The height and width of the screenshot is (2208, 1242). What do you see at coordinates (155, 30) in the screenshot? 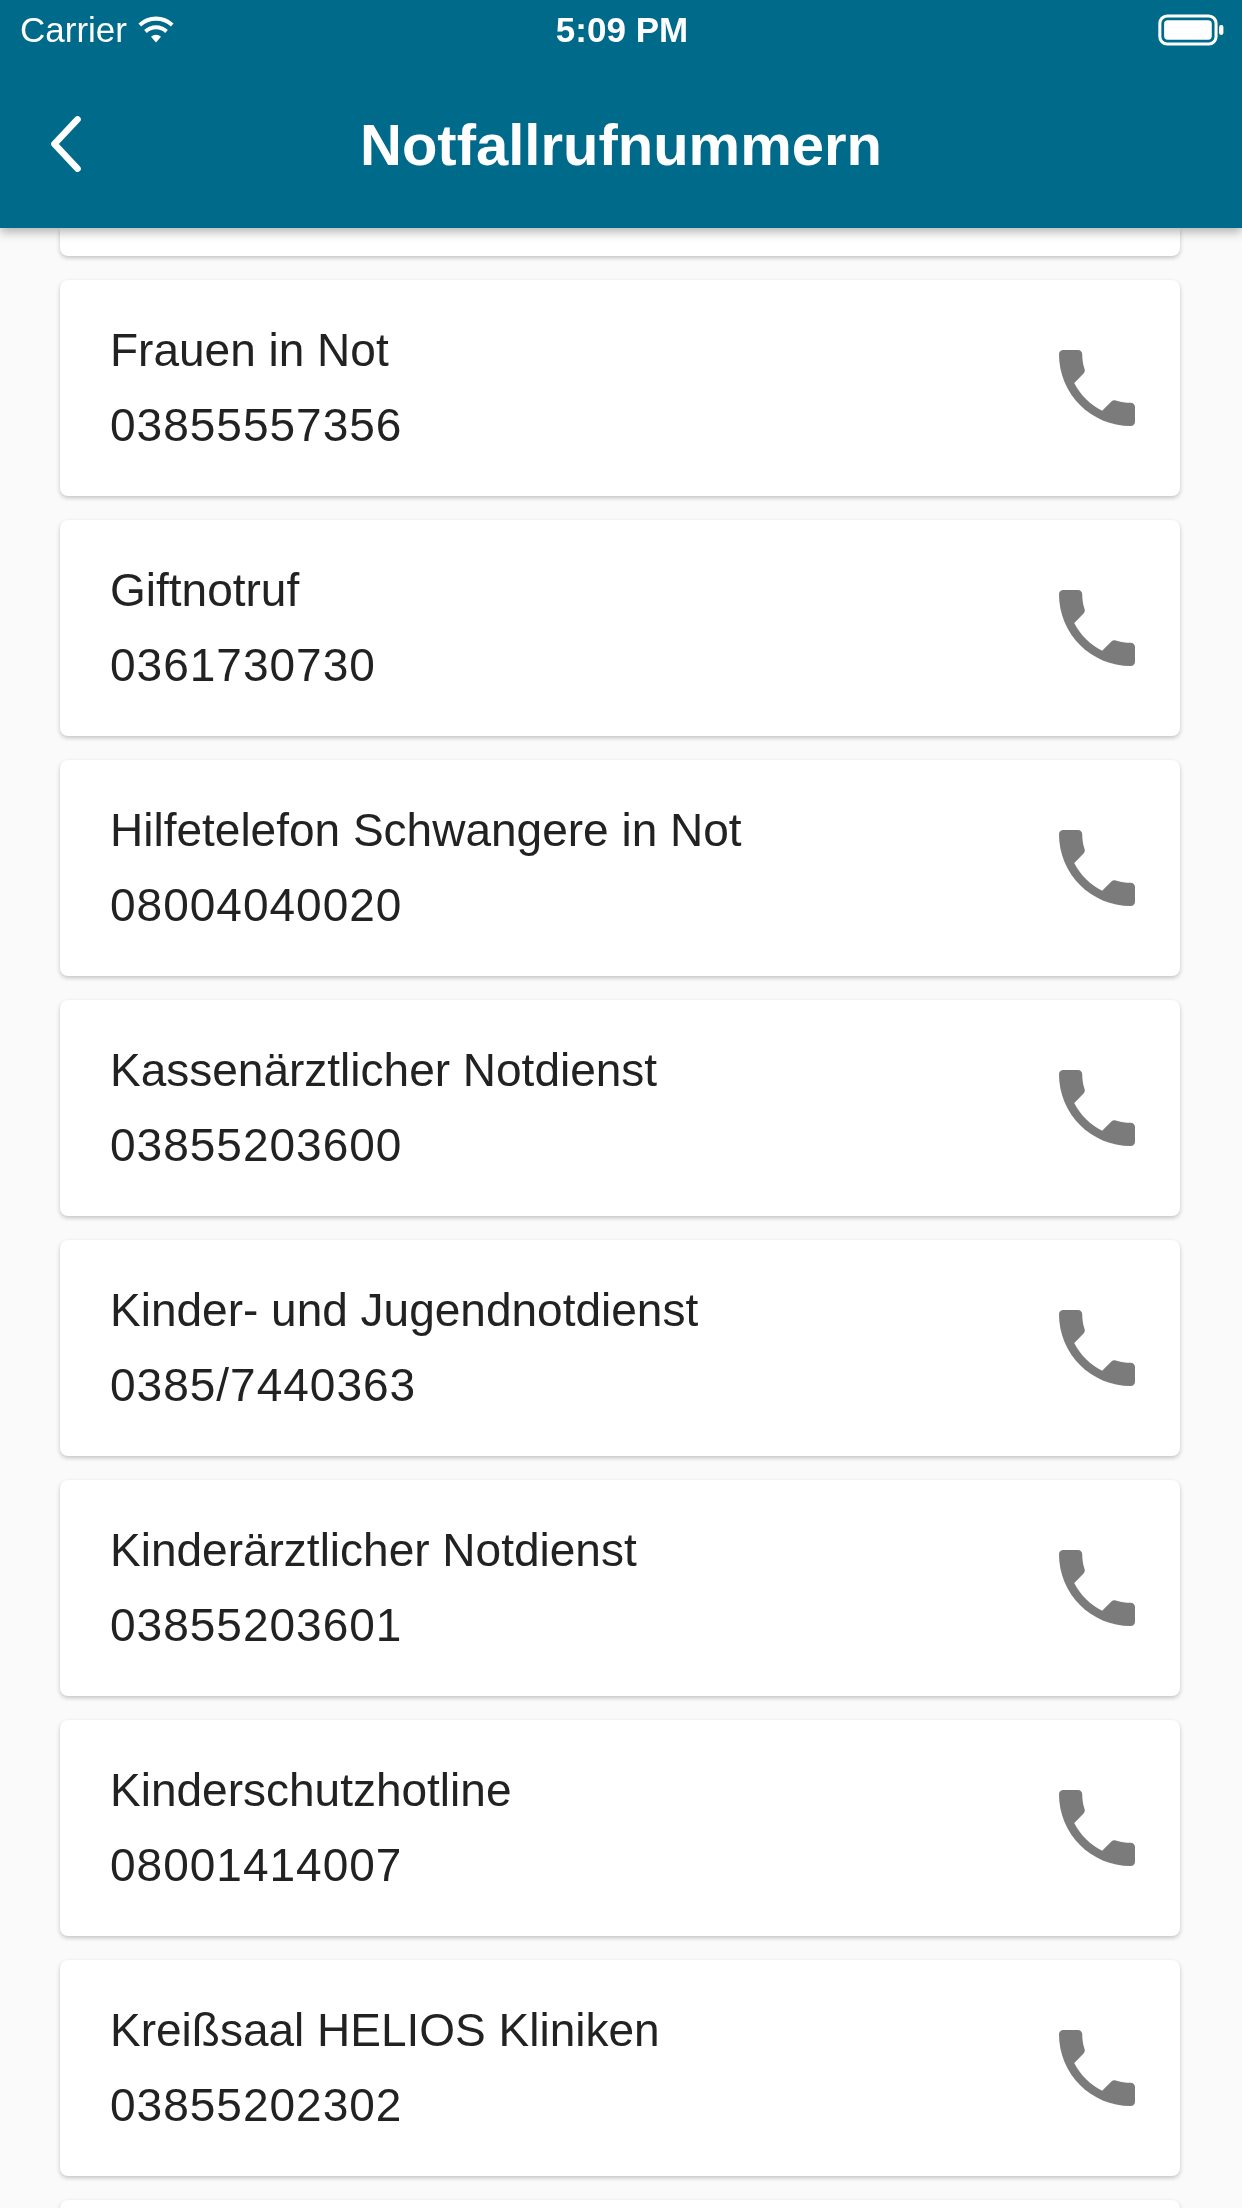
I see `wifi-icon` at bounding box center [155, 30].